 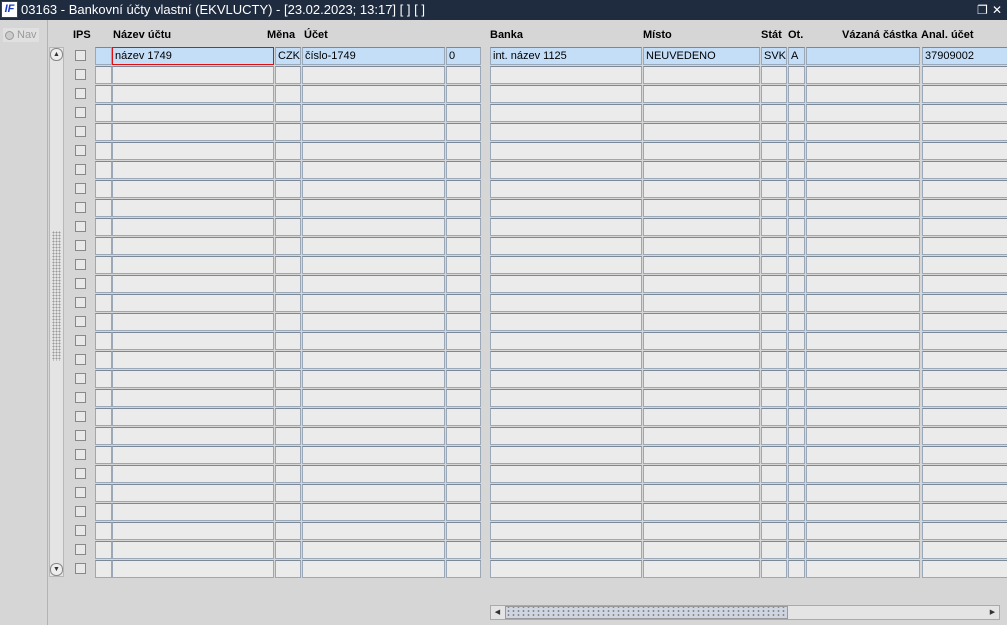 What do you see at coordinates (796, 56) in the screenshot?
I see `cell-ot: A` at bounding box center [796, 56].